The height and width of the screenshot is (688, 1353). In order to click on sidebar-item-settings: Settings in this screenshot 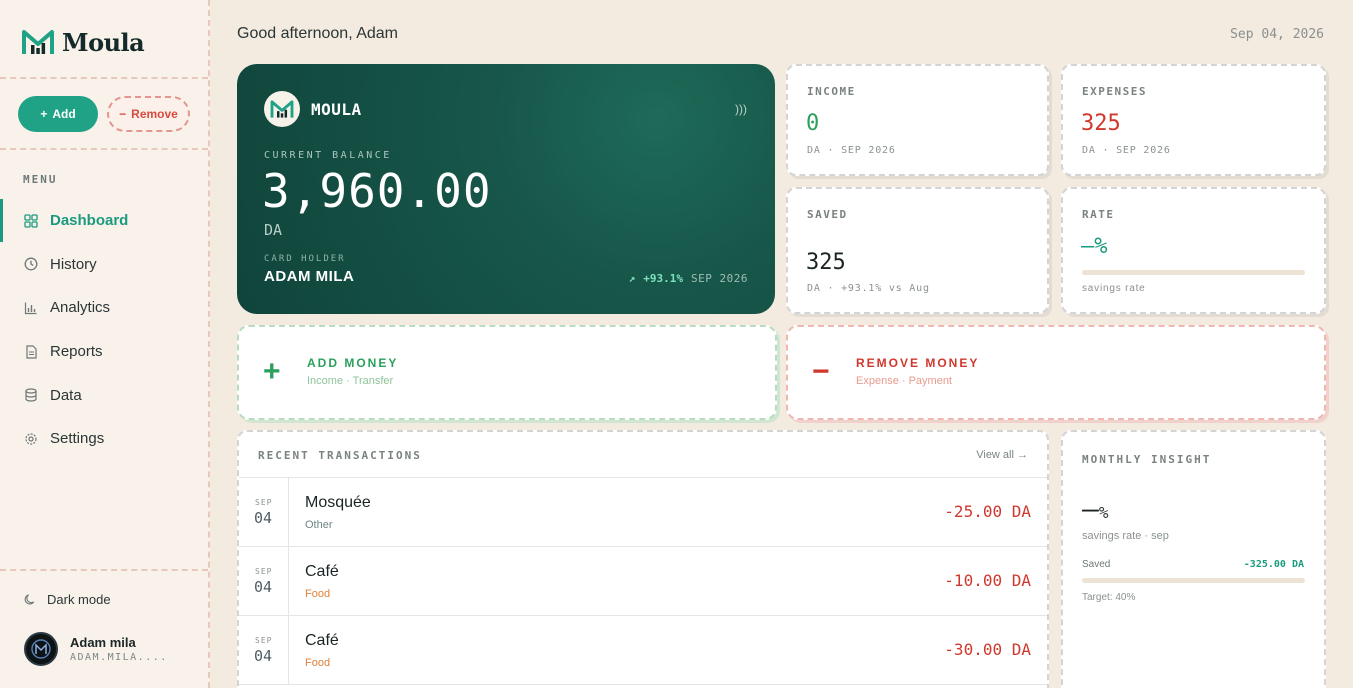, I will do `click(104, 439)`.